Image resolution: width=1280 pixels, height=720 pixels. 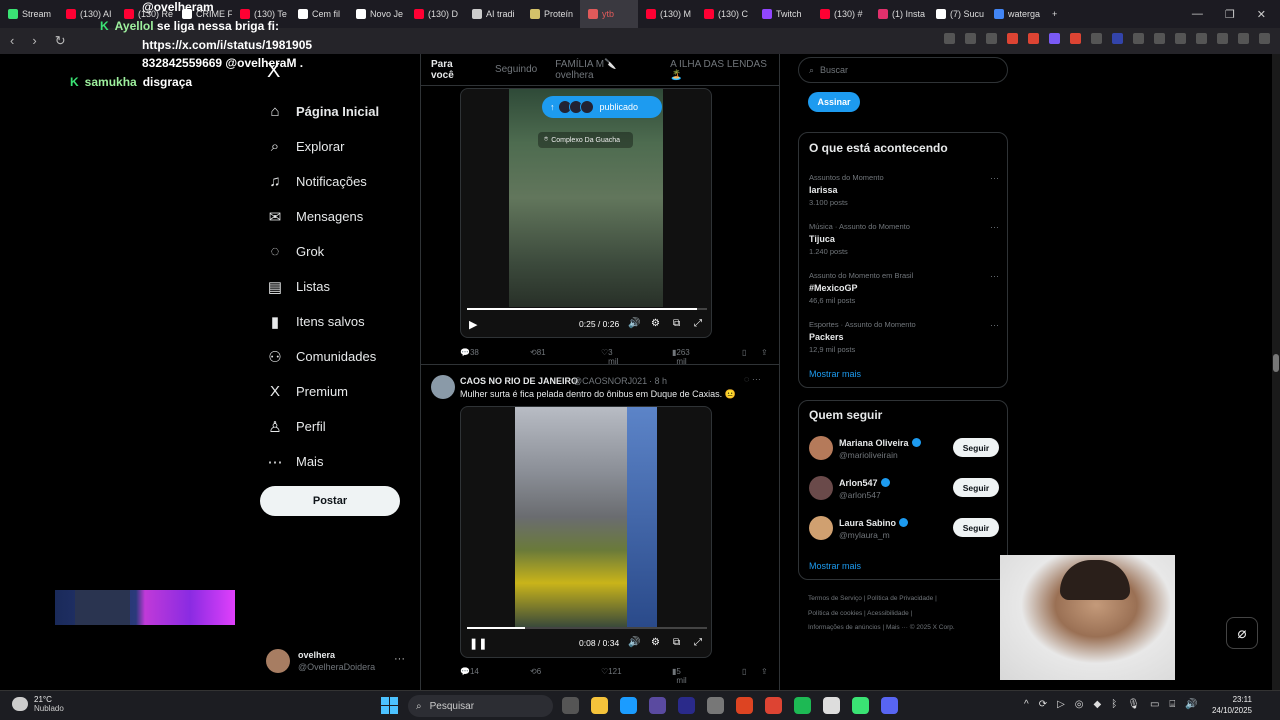 I want to click on author-handle: @CAOSNORJ021, so click(x=610, y=381).